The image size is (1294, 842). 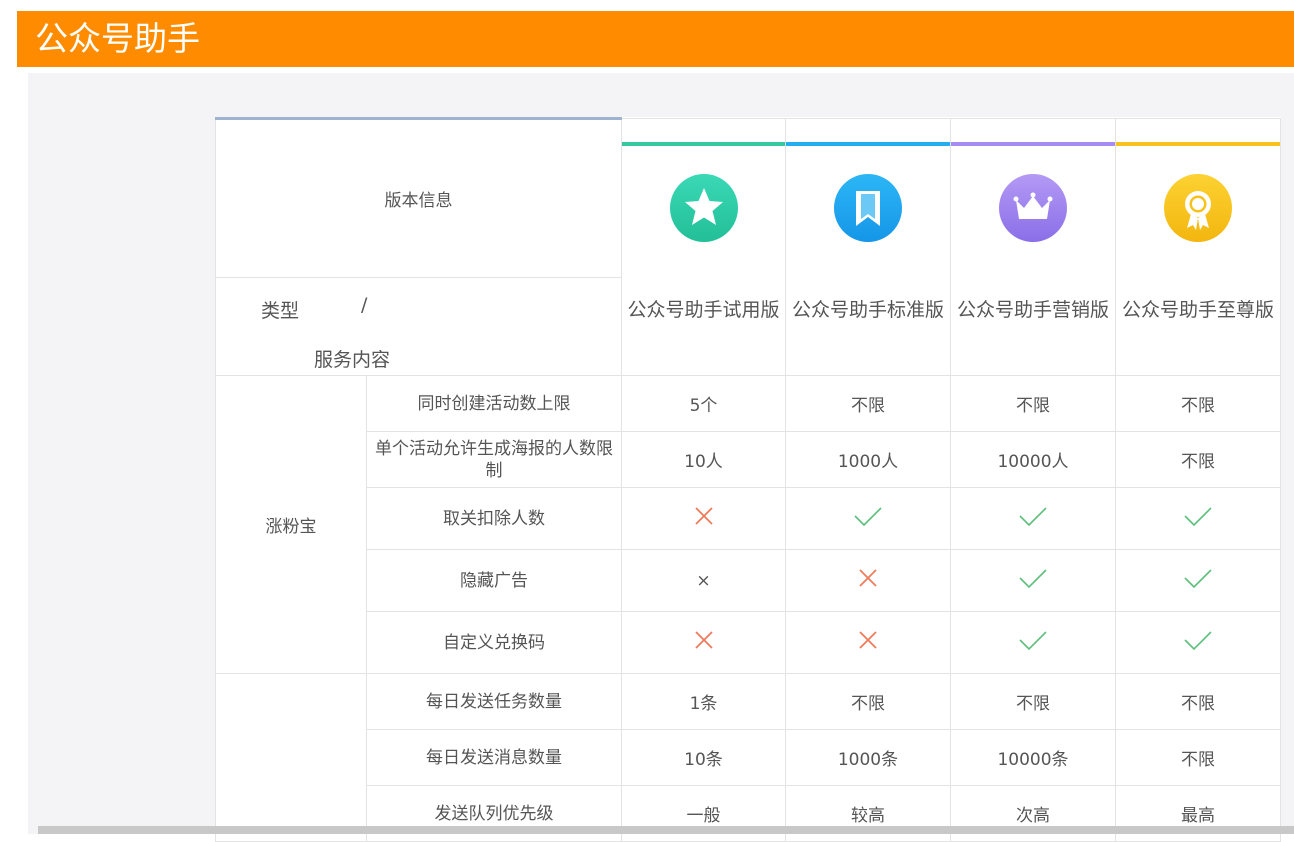 What do you see at coordinates (418, 197) in the screenshot?
I see `version-info-header: 版本信息` at bounding box center [418, 197].